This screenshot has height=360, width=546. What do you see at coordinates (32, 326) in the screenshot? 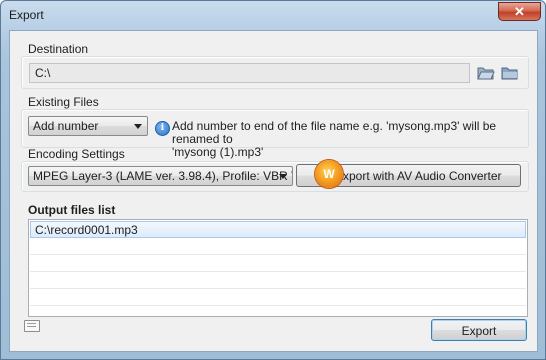
I see `log-icon` at bounding box center [32, 326].